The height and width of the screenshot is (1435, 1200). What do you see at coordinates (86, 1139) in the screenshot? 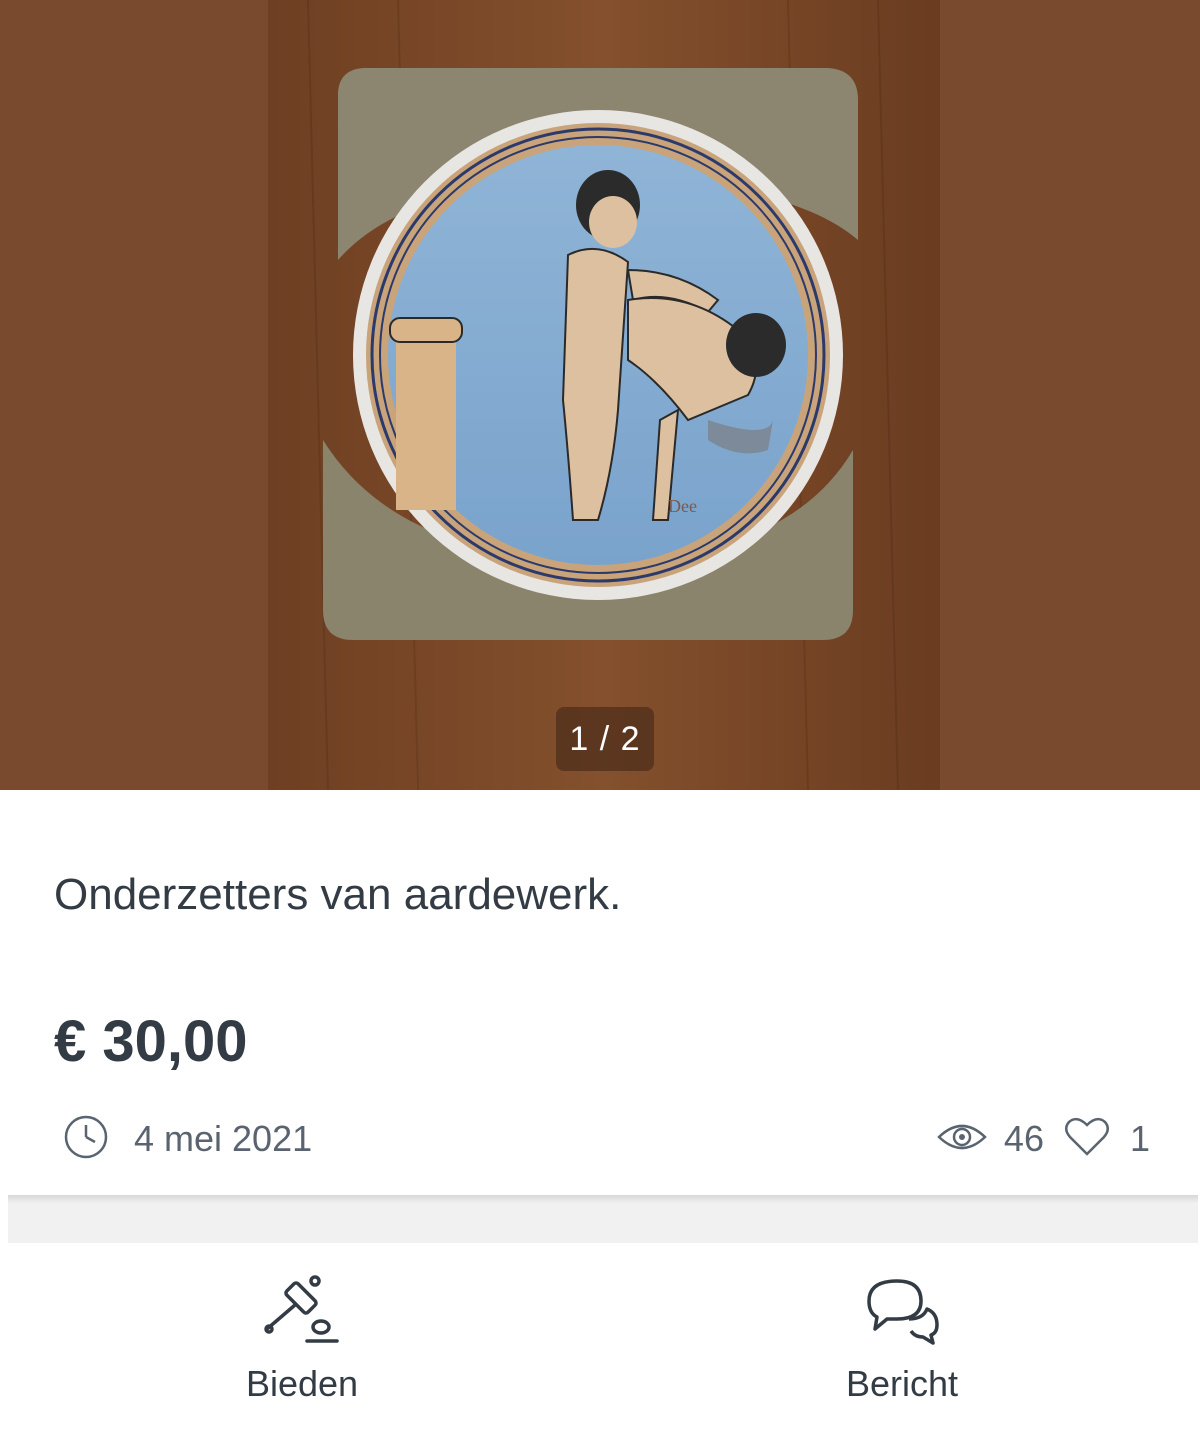
I see `clock-icon` at bounding box center [86, 1139].